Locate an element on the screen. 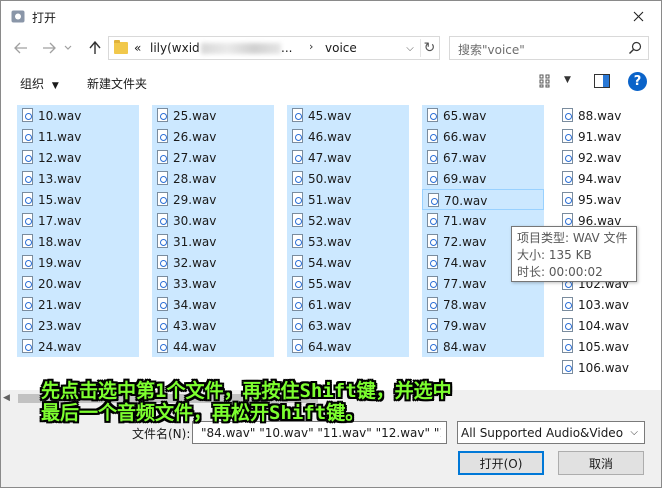 The image size is (662, 488). file-item: 26.wav is located at coordinates (213, 136).